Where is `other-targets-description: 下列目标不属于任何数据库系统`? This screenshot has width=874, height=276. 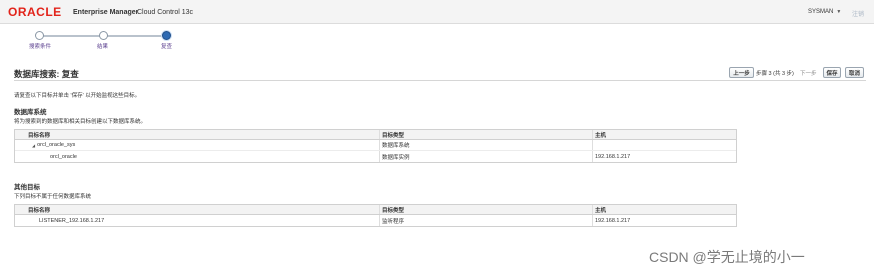 other-targets-description: 下列目标不属于任何数据库系统 is located at coordinates (53, 197).